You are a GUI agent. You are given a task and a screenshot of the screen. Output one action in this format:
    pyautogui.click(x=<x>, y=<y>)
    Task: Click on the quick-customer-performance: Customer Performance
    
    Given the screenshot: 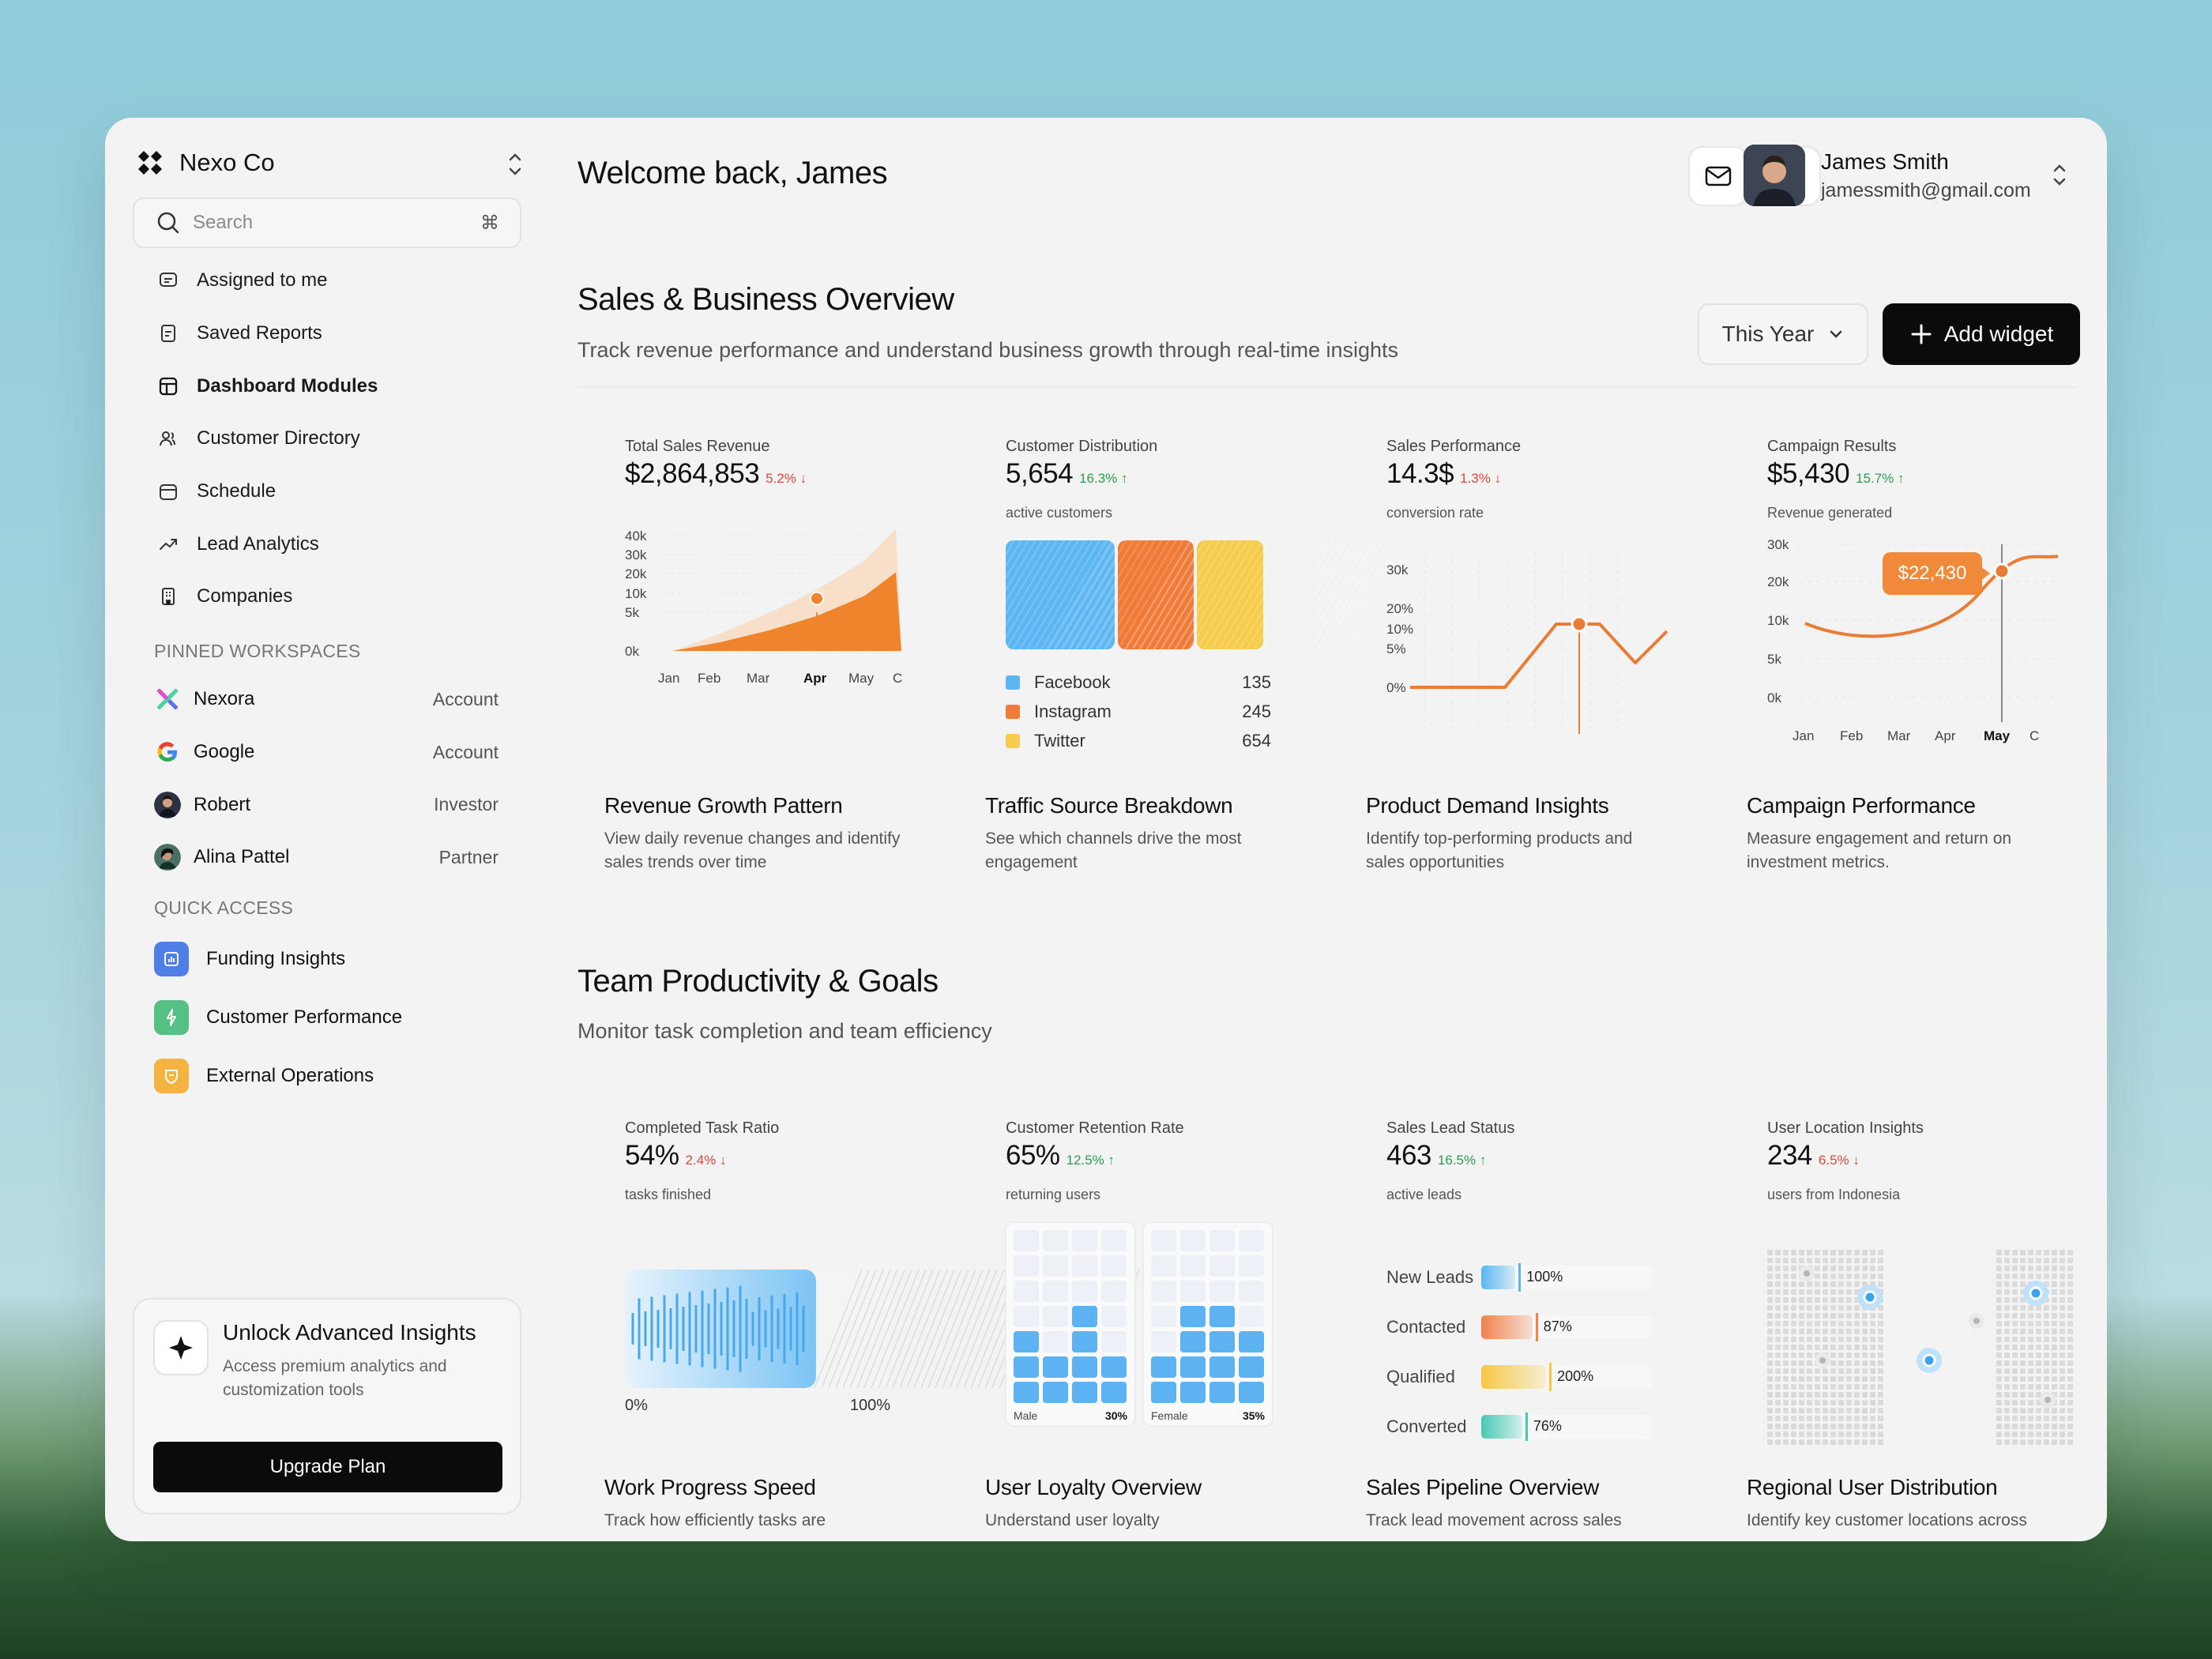 What is the action you would take?
    pyautogui.click(x=326, y=1018)
    